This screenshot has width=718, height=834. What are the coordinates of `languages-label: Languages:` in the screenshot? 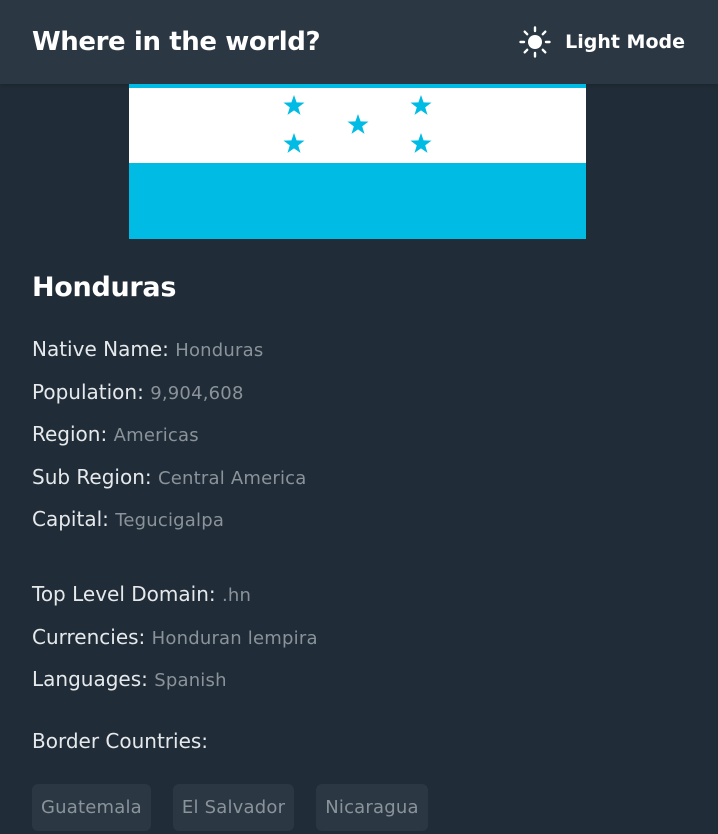 It's located at (90, 679).